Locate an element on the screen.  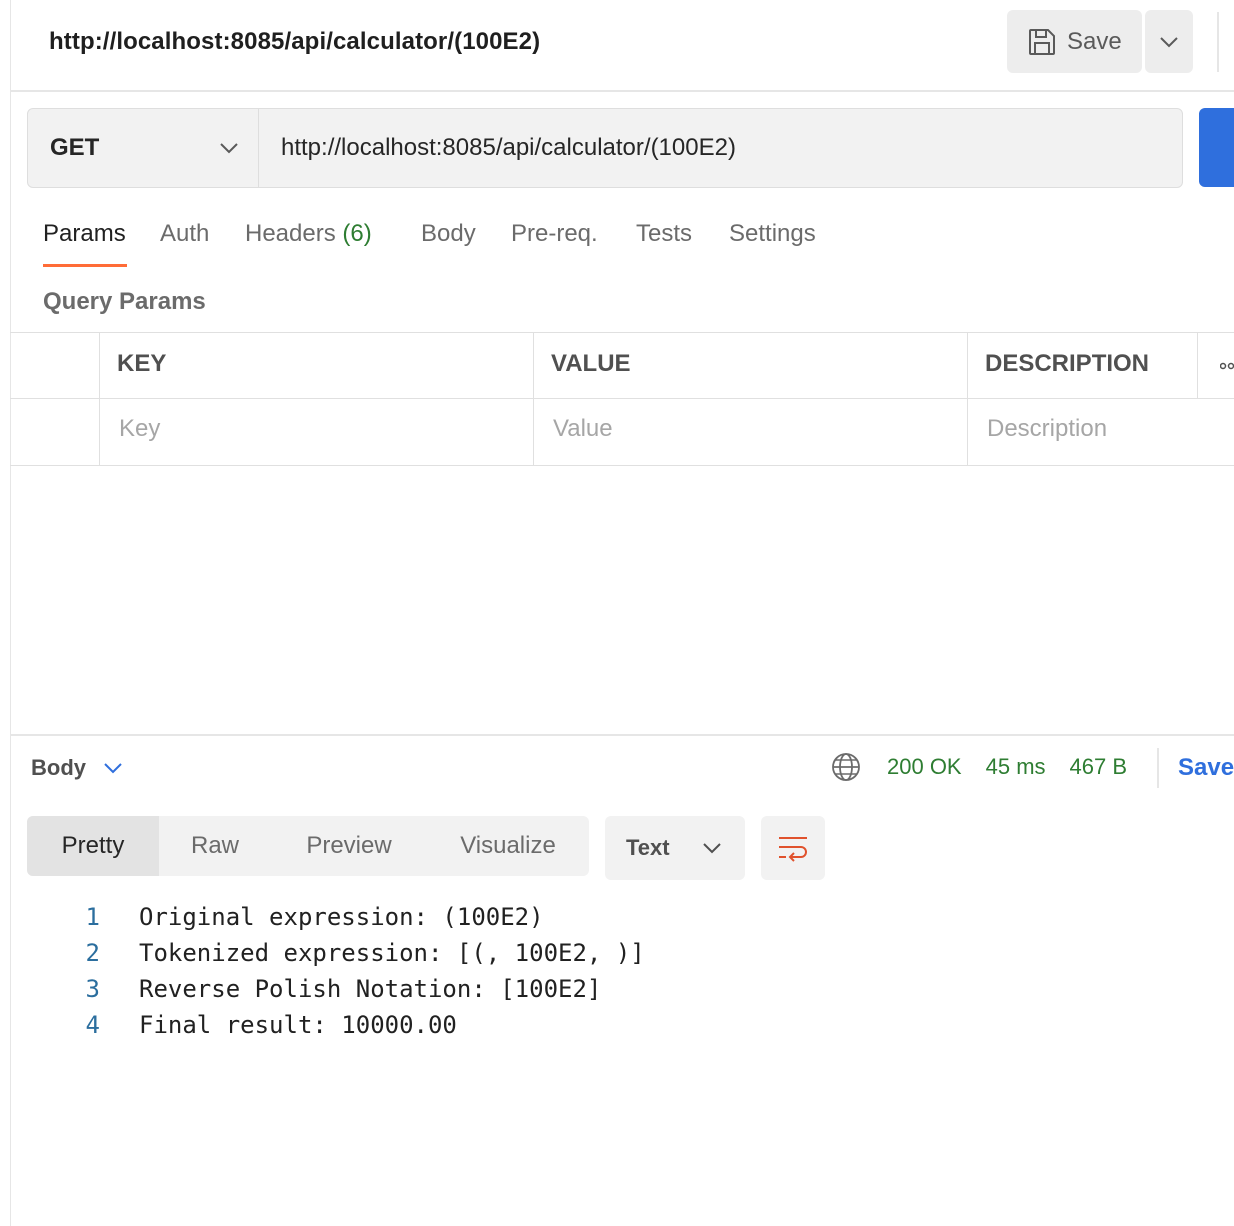
line-text: Original expression: (100E2) is located at coordinates (341, 917).